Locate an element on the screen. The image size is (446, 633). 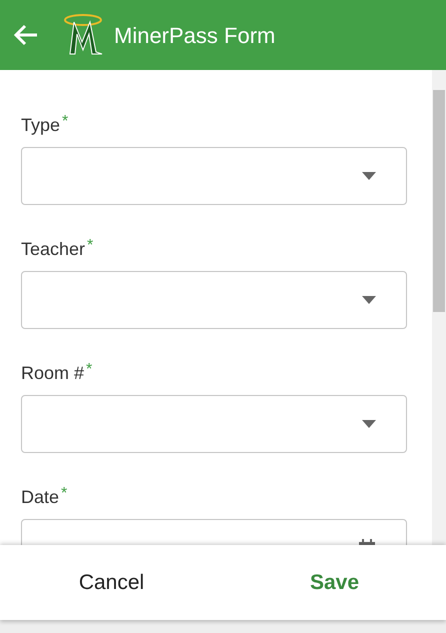
field-label: Date is located at coordinates (40, 497).